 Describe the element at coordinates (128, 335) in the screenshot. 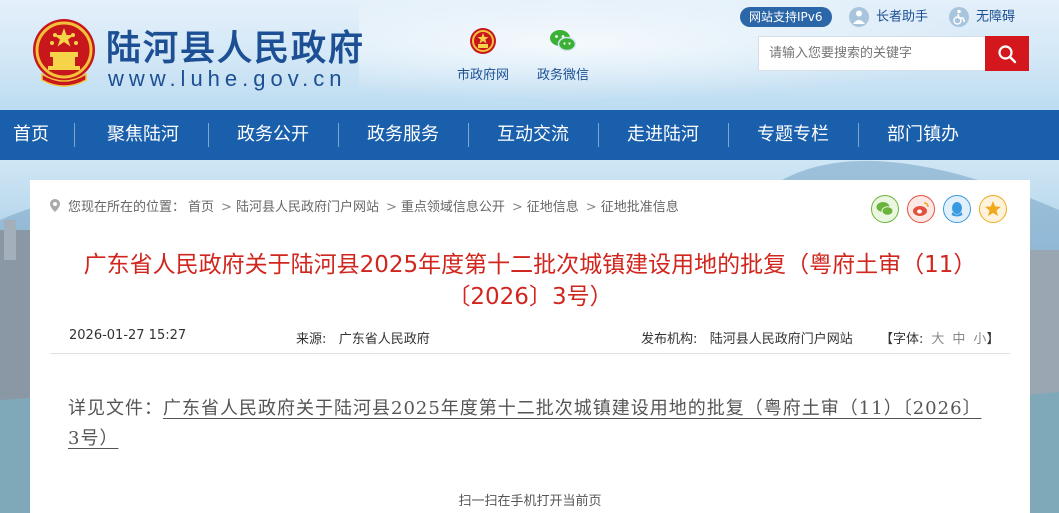

I see `publish-date: 2026-01-27 15:27` at that location.